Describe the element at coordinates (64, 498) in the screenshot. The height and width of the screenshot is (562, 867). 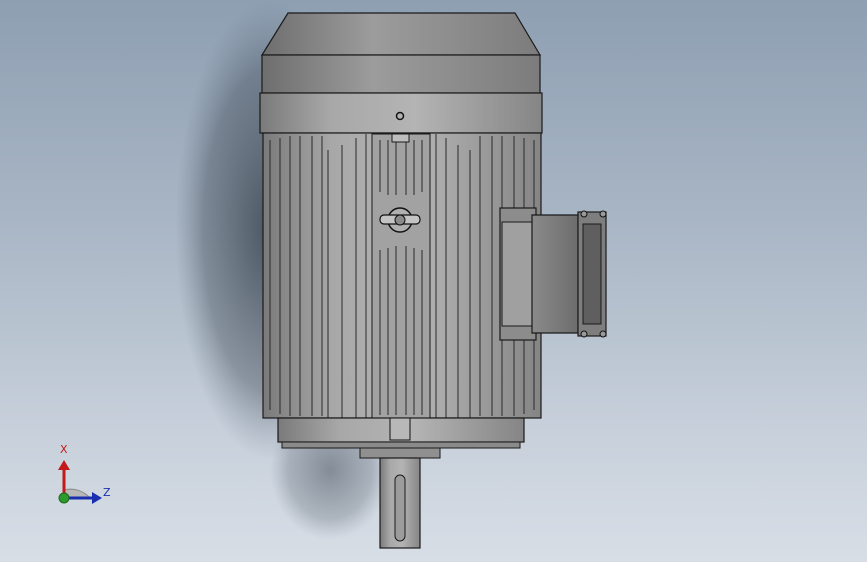
I see `y-axis-dot` at that location.